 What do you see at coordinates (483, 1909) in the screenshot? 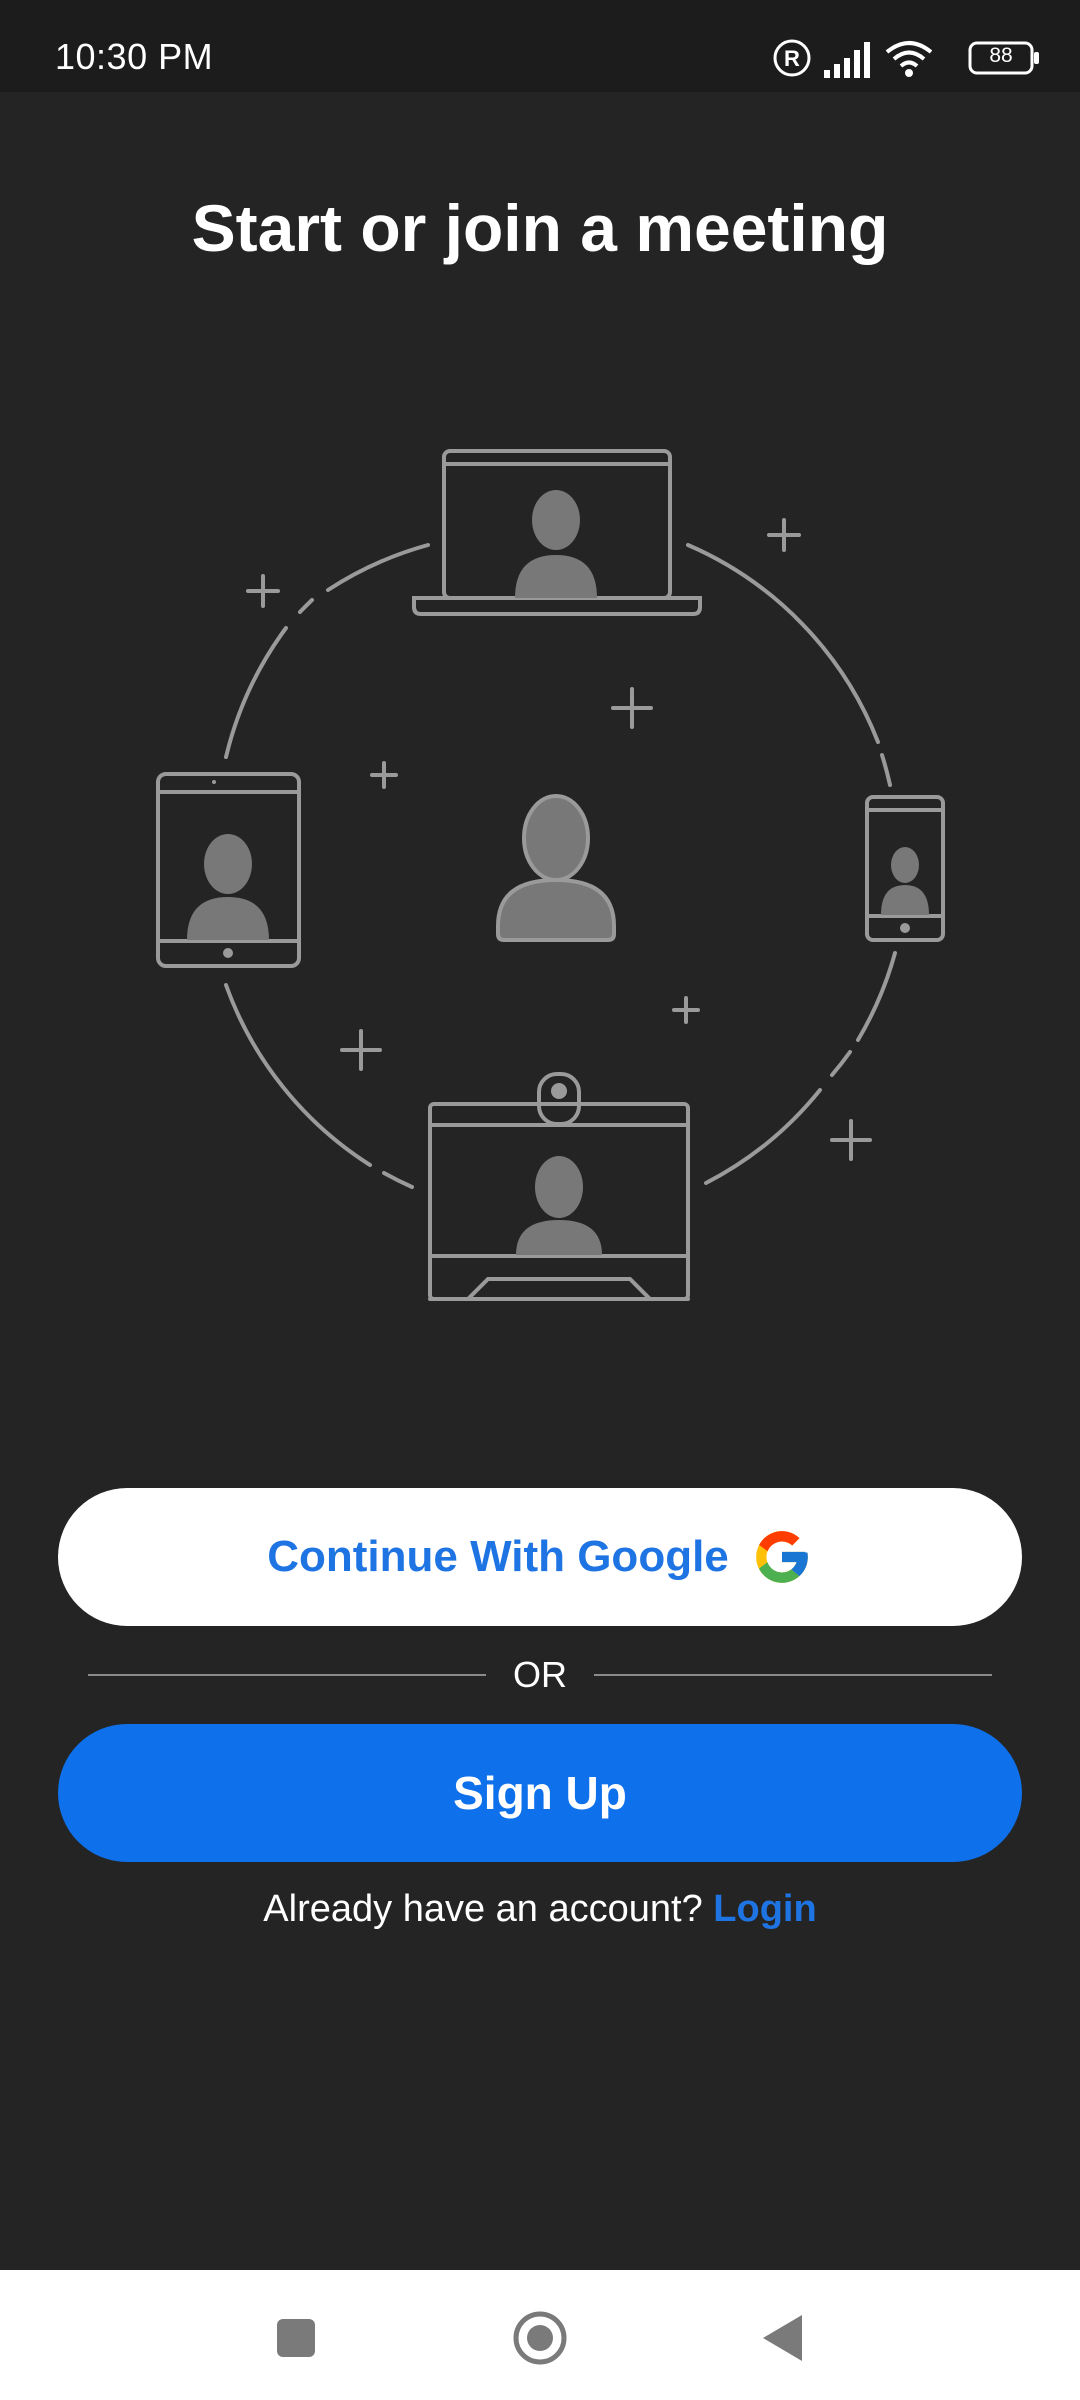
I see `account-prompt-text: Already have an account?` at bounding box center [483, 1909].